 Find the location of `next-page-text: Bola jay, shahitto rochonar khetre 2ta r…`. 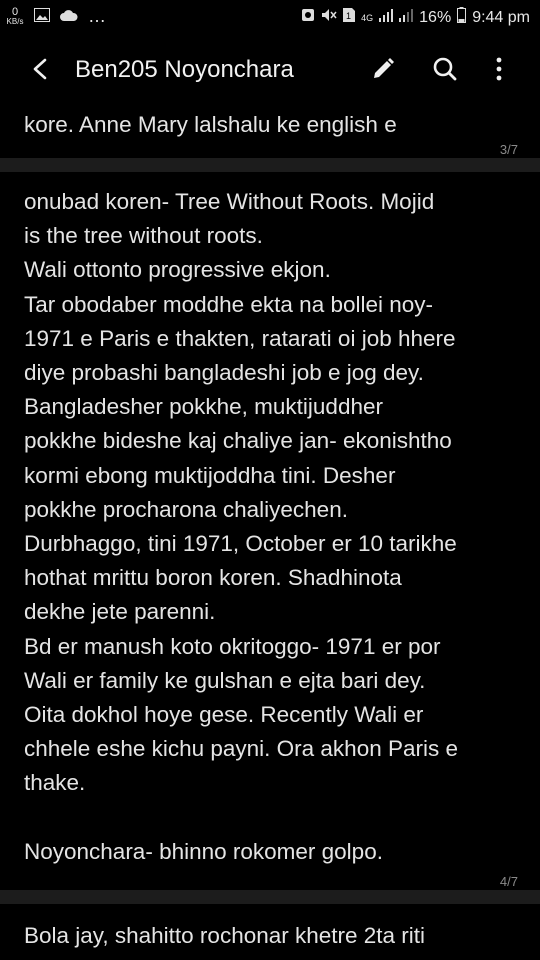

next-page-text: Bola jay, shahitto rochonar khetre 2ta r… is located at coordinates (225, 935).